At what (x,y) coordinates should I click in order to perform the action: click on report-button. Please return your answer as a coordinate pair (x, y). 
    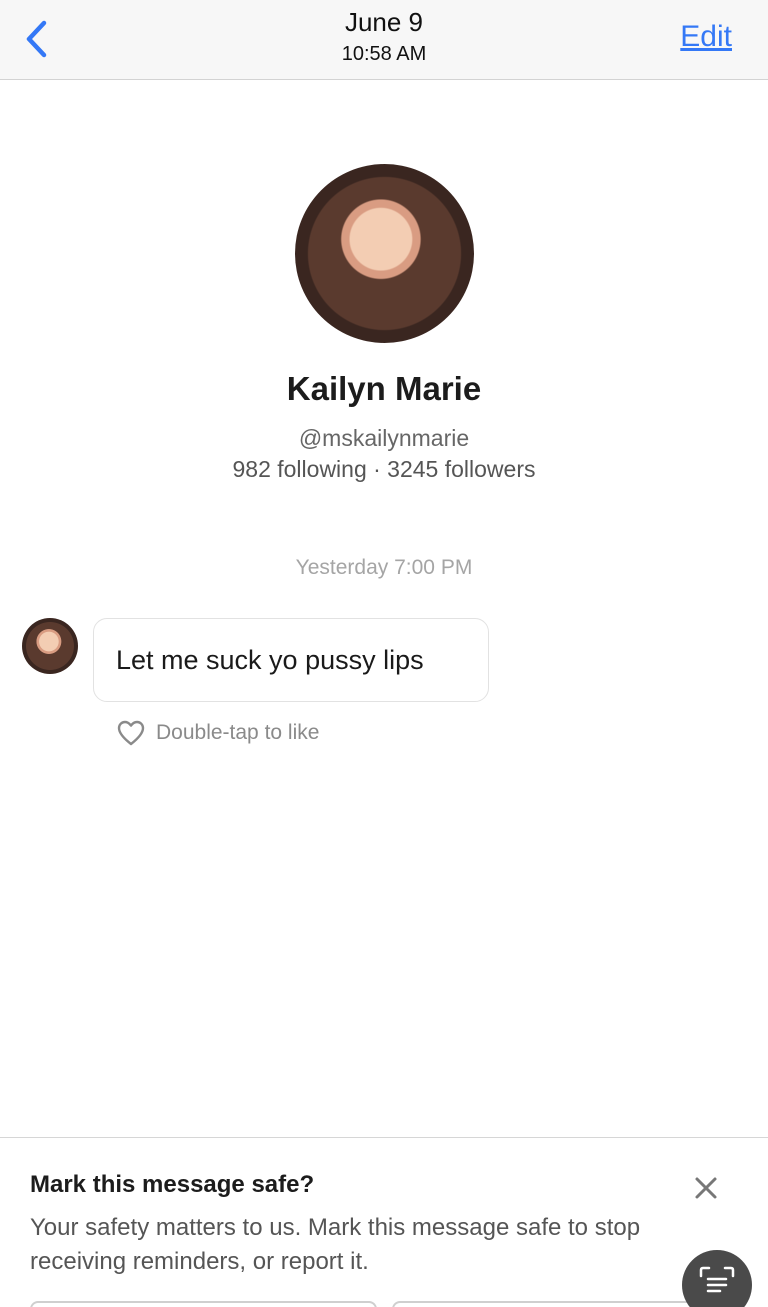
    Looking at the image, I should click on (552, 1304).